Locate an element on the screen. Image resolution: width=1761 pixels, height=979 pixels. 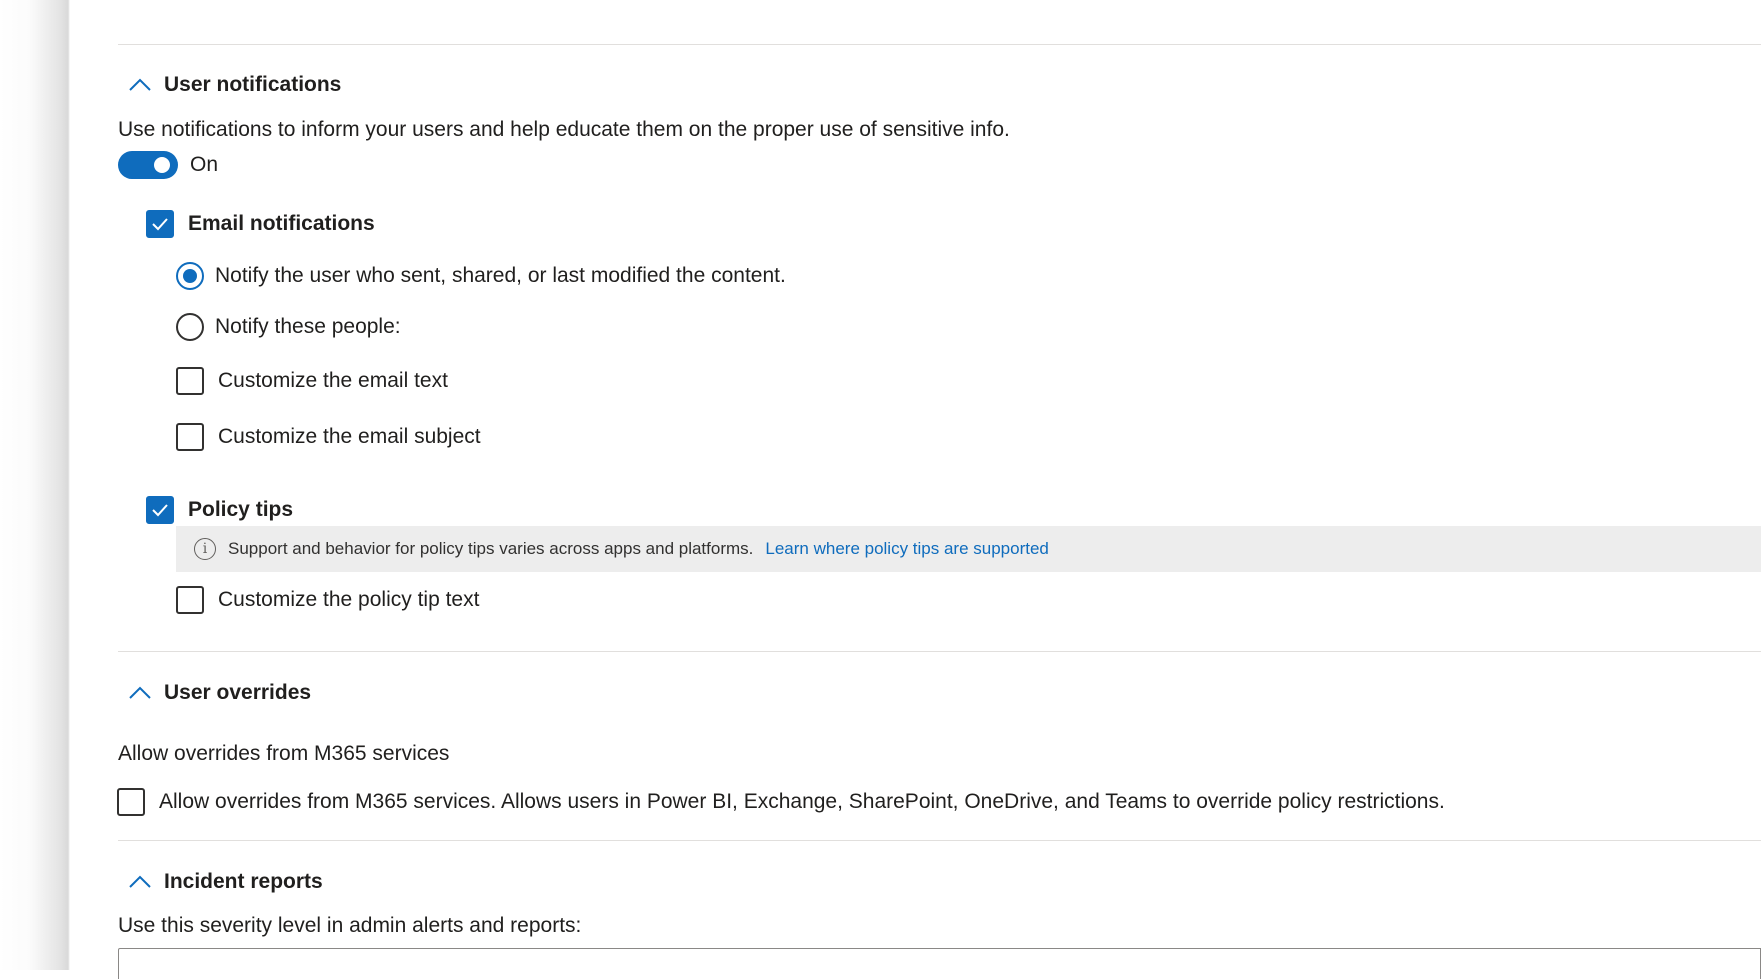
customize-email-text-row: Customize the email text is located at coordinates (312, 381).